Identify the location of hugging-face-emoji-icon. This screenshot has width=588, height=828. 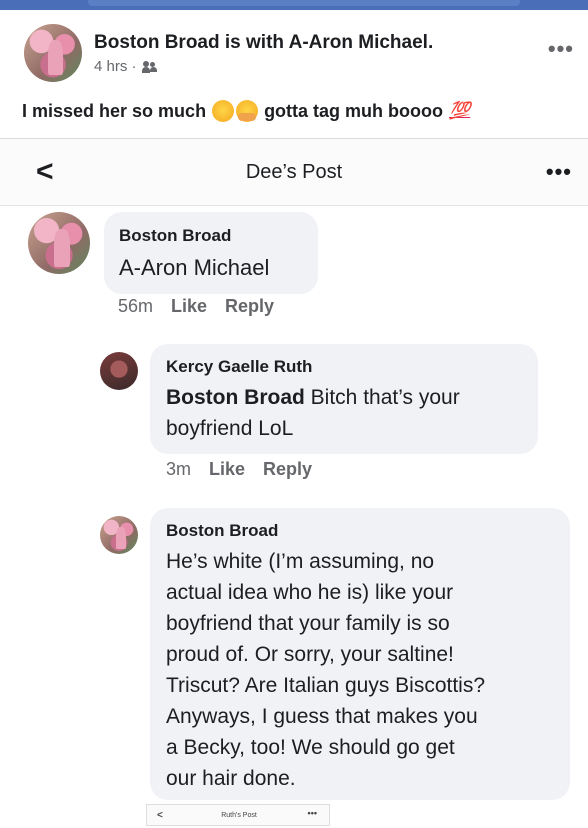
(247, 111).